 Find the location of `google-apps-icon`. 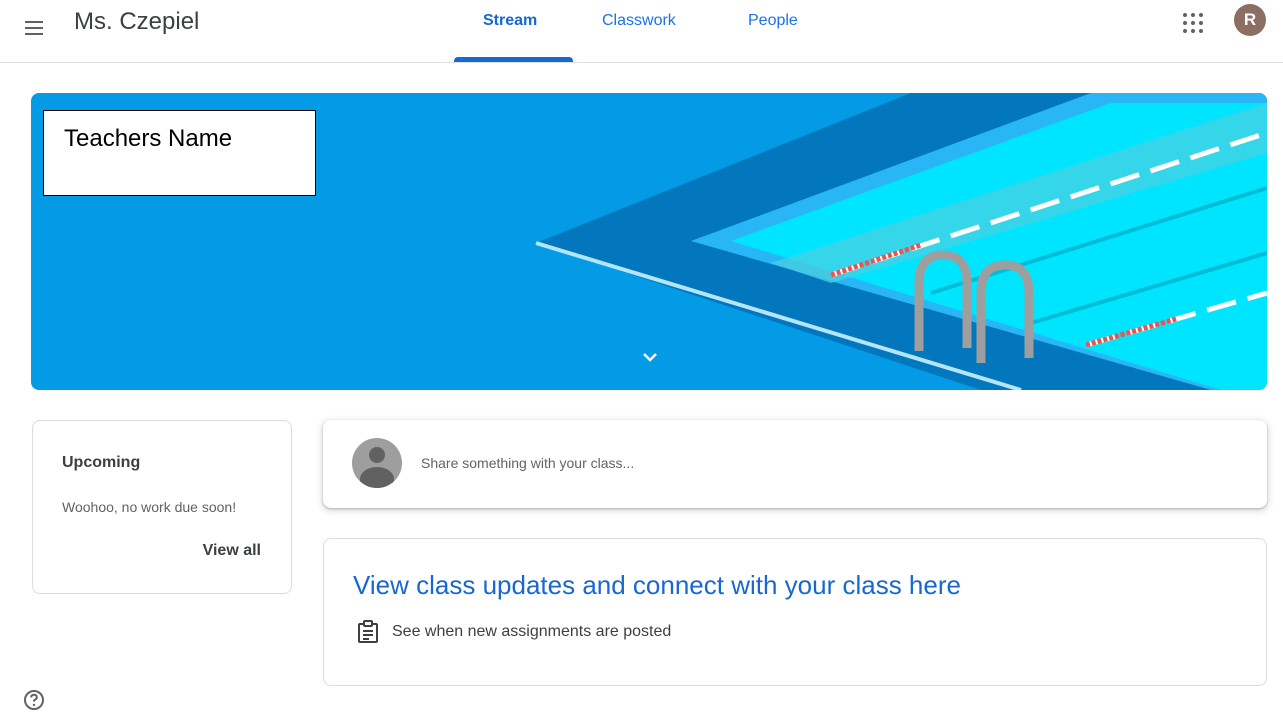

google-apps-icon is located at coordinates (1193, 23).